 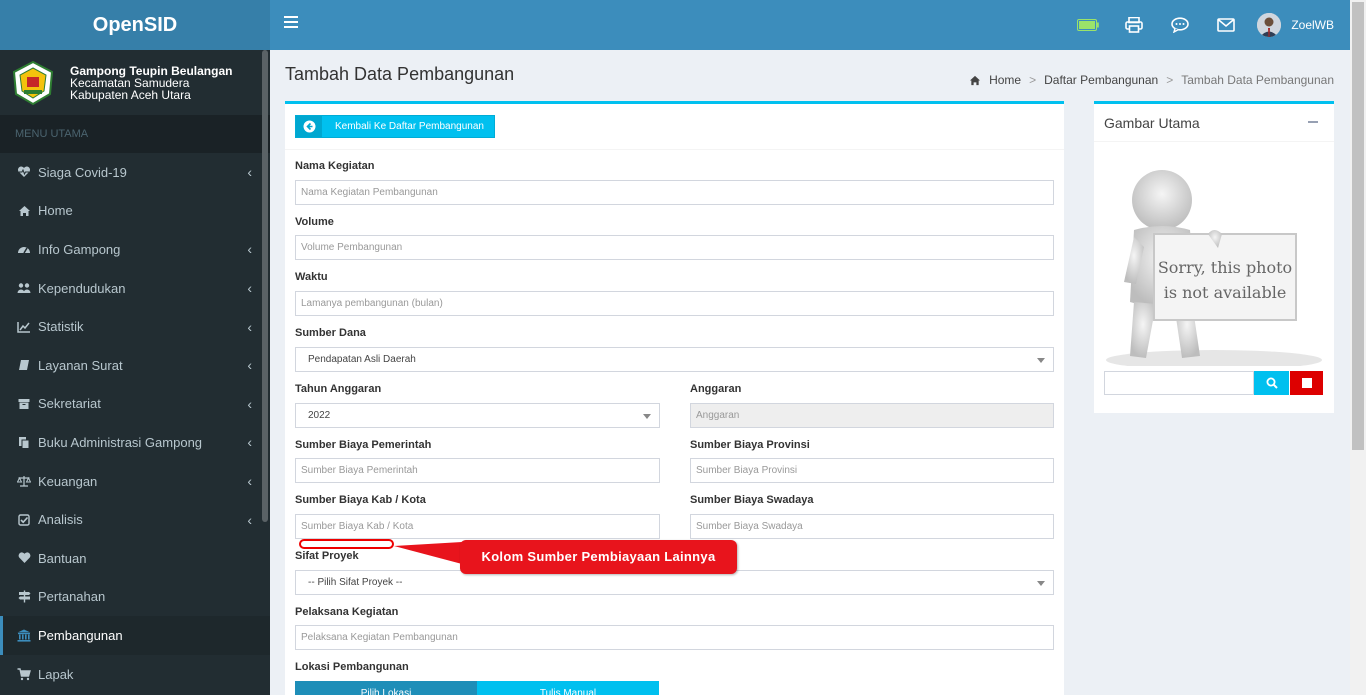 What do you see at coordinates (1225, 292) in the screenshot?
I see `photo-text-line2: is not available` at bounding box center [1225, 292].